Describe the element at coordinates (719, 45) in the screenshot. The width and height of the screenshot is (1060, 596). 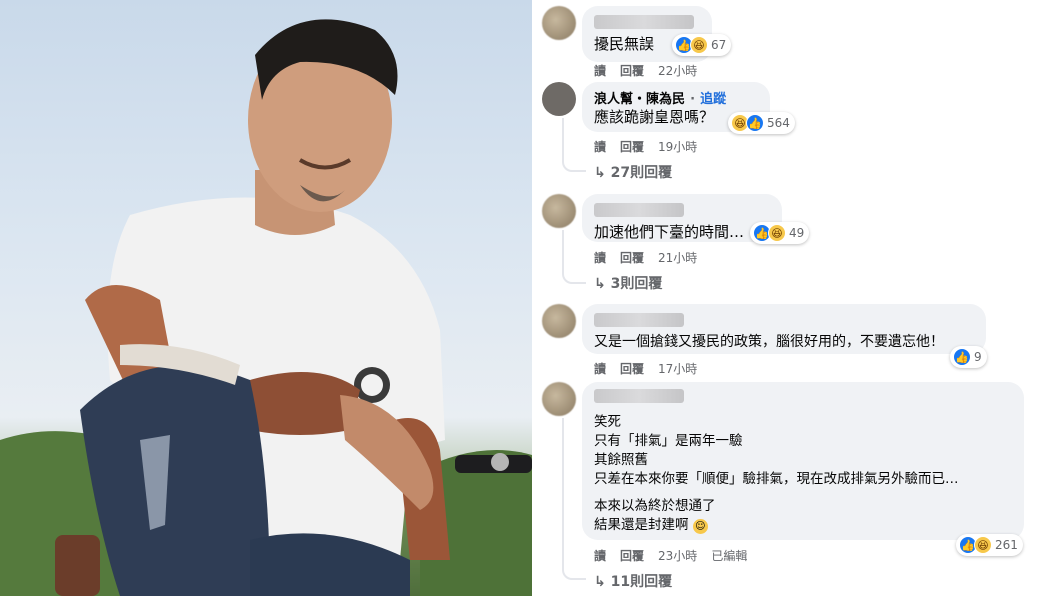
I see `reaction-count: 67` at that location.